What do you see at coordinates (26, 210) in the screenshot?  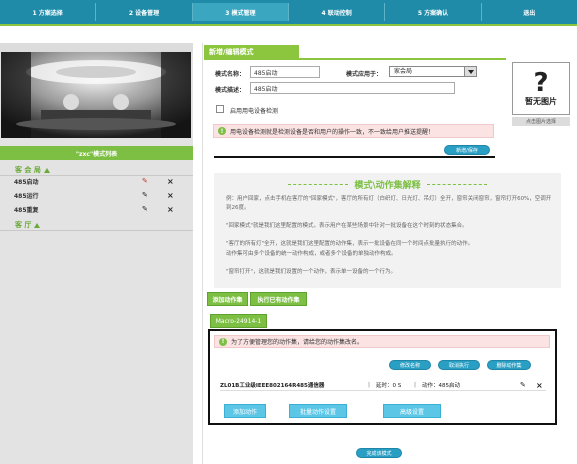 I see `mode-name: 485重复` at bounding box center [26, 210].